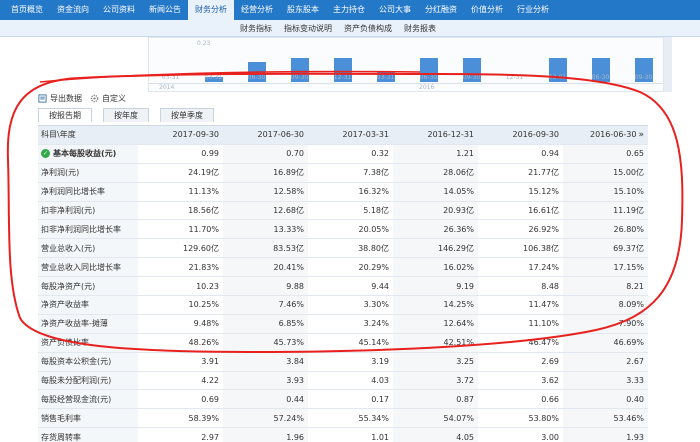 The image size is (700, 442). I want to click on table-row: 存货周转率 2.97 1.96 1.01 4.05 3.00 1.93, so click(343, 434).